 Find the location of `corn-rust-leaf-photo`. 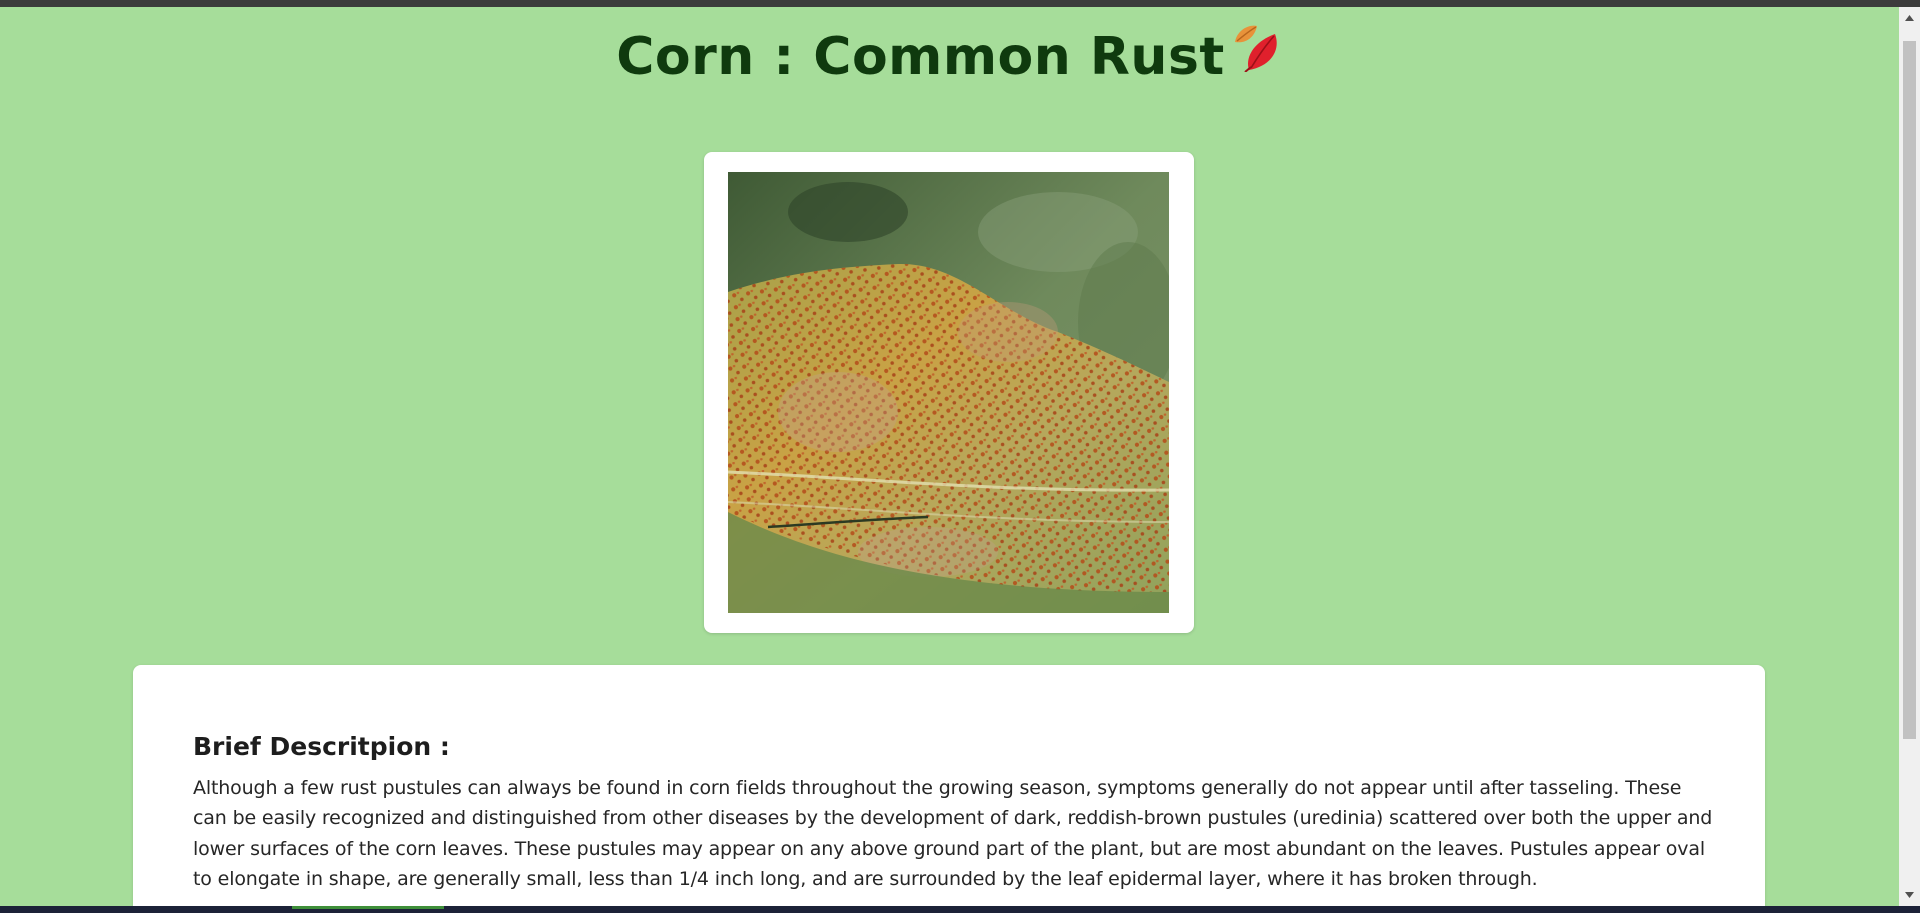

corn-rust-leaf-photo is located at coordinates (948, 392).